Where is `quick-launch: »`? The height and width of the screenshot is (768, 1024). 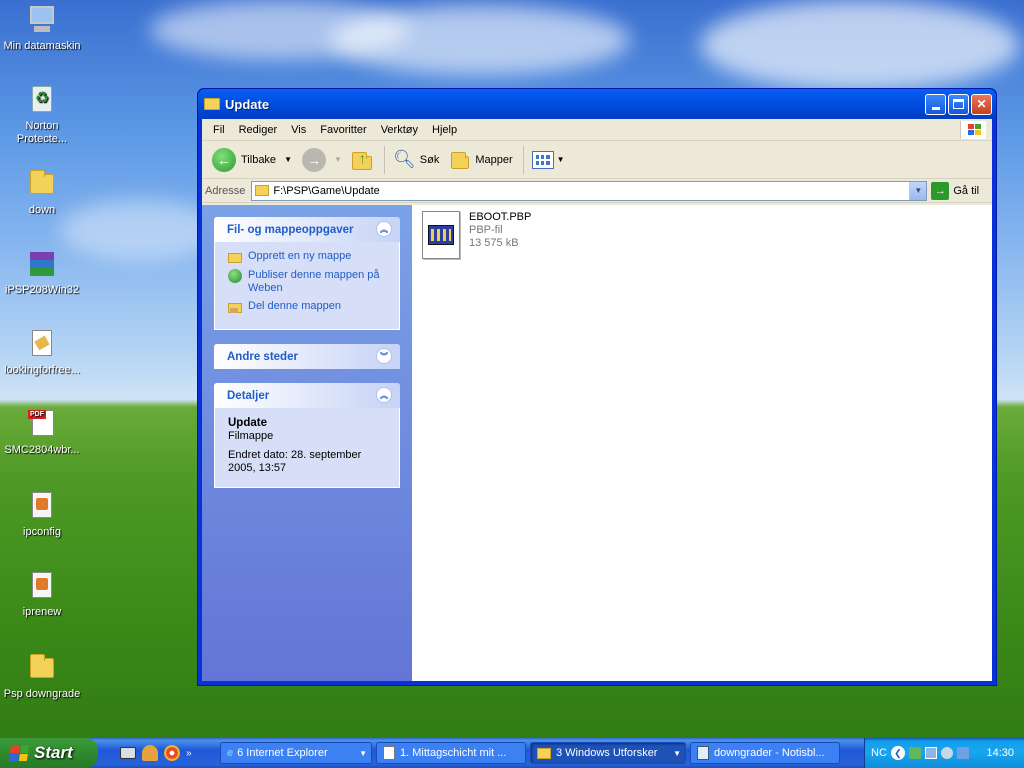 quick-launch: » is located at coordinates (168, 753).